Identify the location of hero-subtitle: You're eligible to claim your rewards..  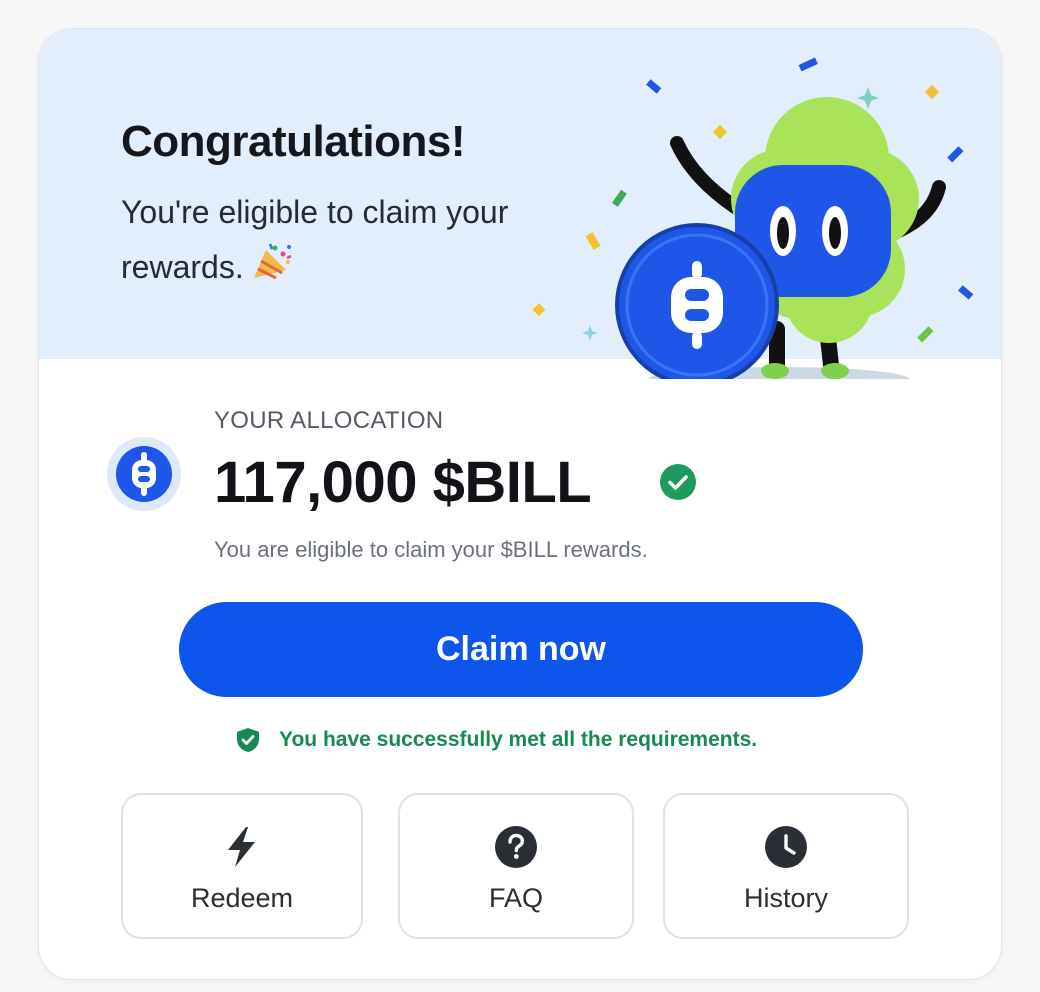
(331, 240).